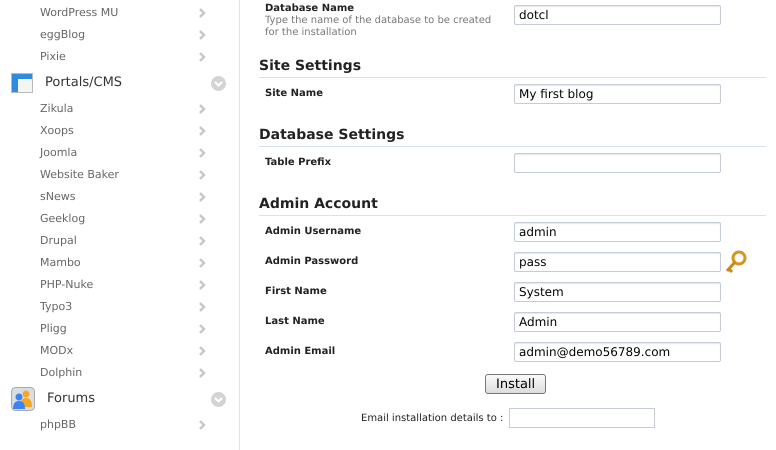 Image resolution: width=776 pixels, height=450 pixels. I want to click on sidebar-item: Mambo, so click(60, 263).